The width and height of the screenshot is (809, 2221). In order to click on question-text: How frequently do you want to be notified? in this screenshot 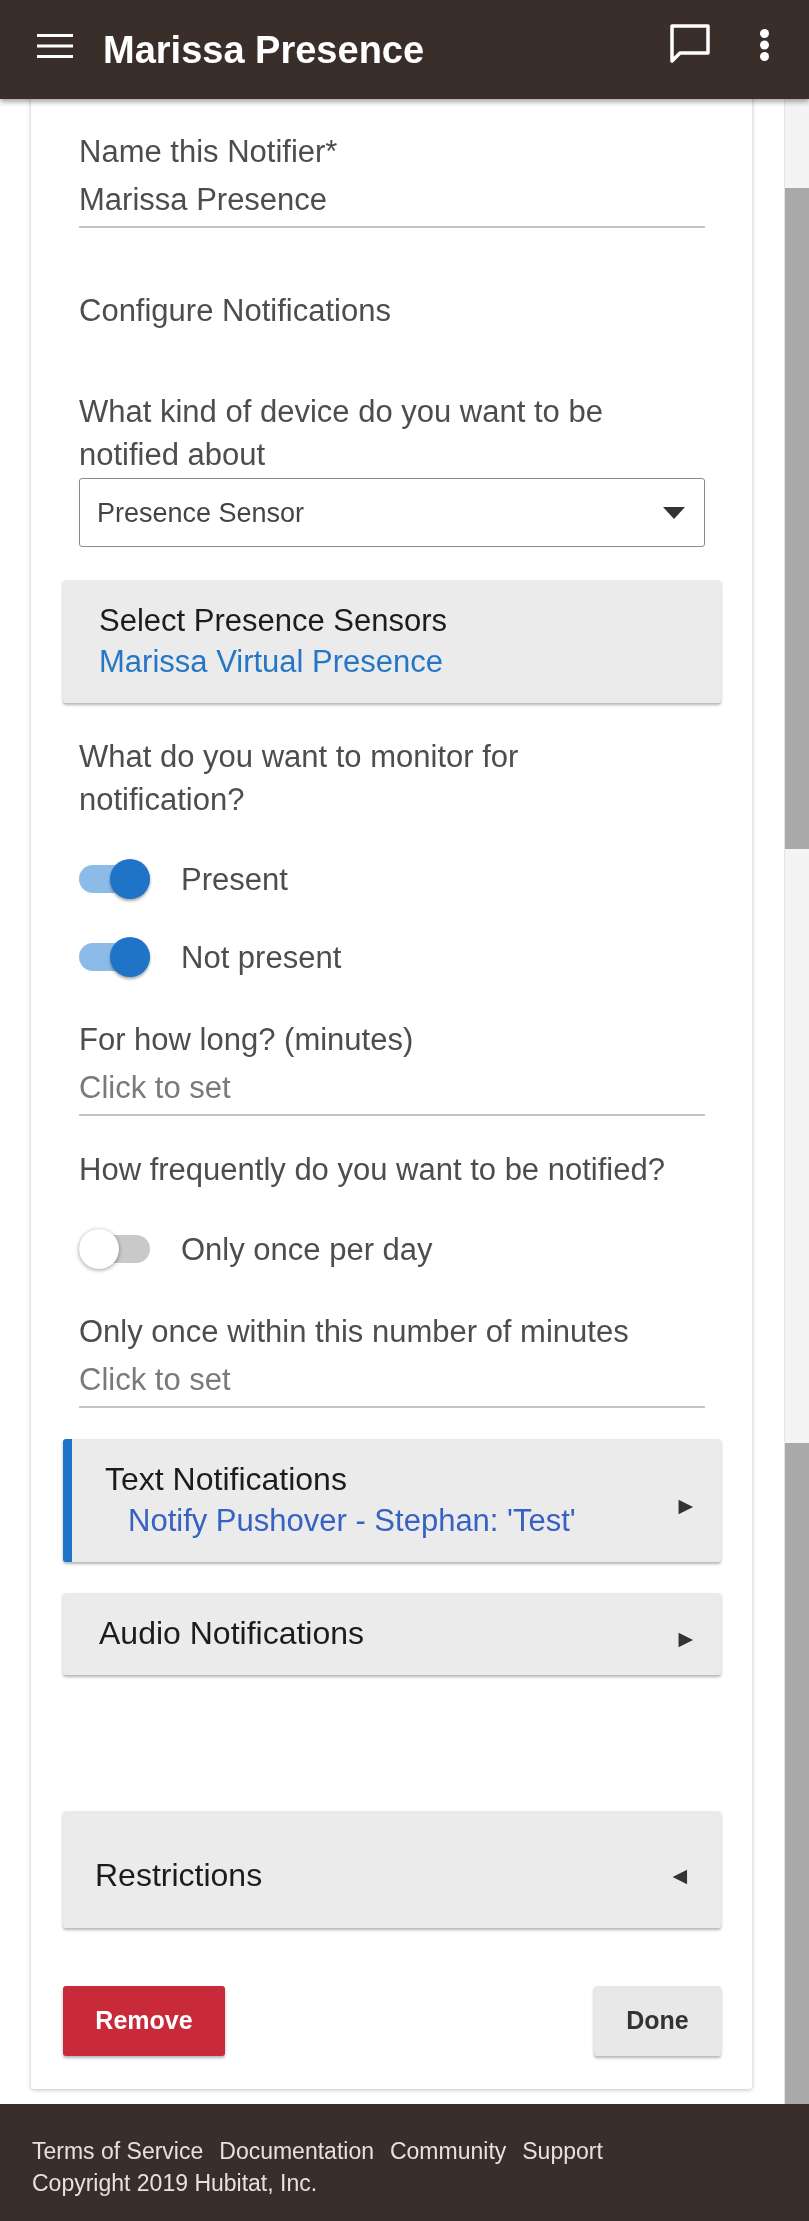, I will do `click(372, 1170)`.